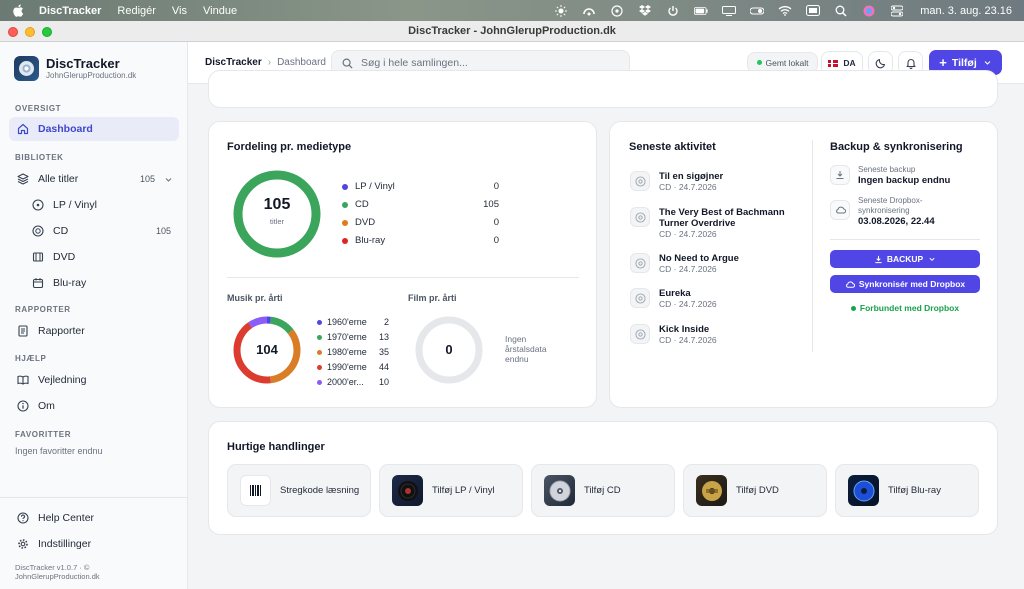 Image resolution: width=1024 pixels, height=589 pixels. Describe the element at coordinates (265, 62) in the screenshot. I see `breadcrumb: DiscTracker › Dashboard` at that location.